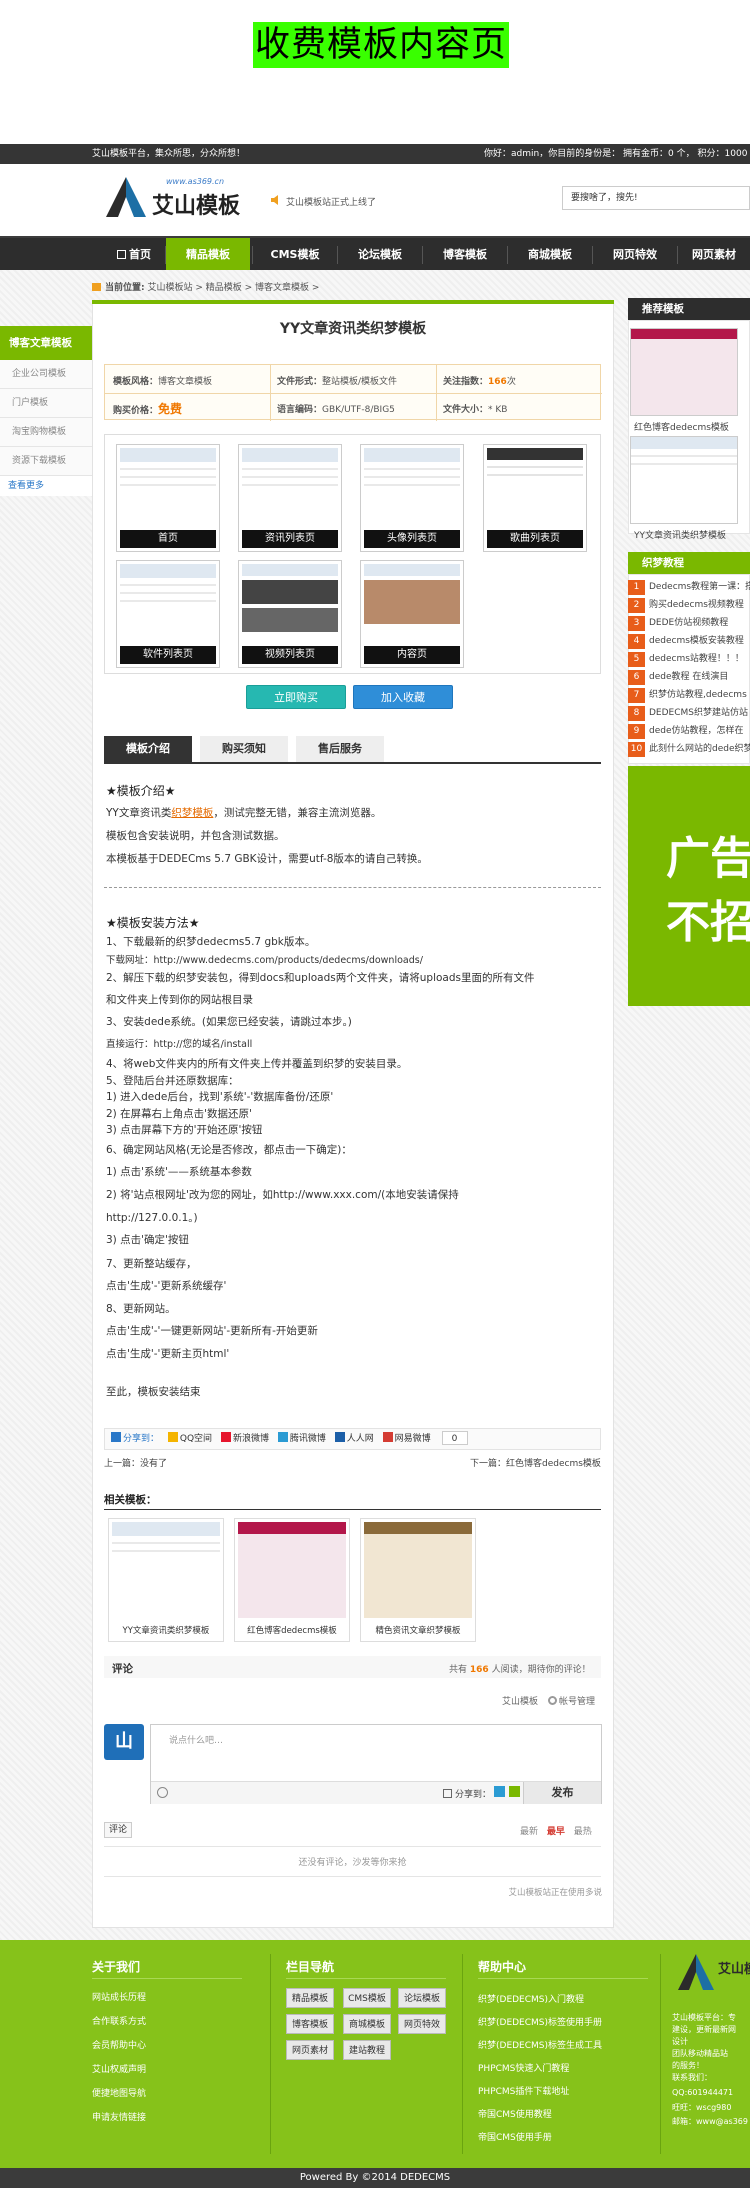  What do you see at coordinates (403, 697) in the screenshot?
I see `add-favorite-button: 加入收藏` at bounding box center [403, 697].